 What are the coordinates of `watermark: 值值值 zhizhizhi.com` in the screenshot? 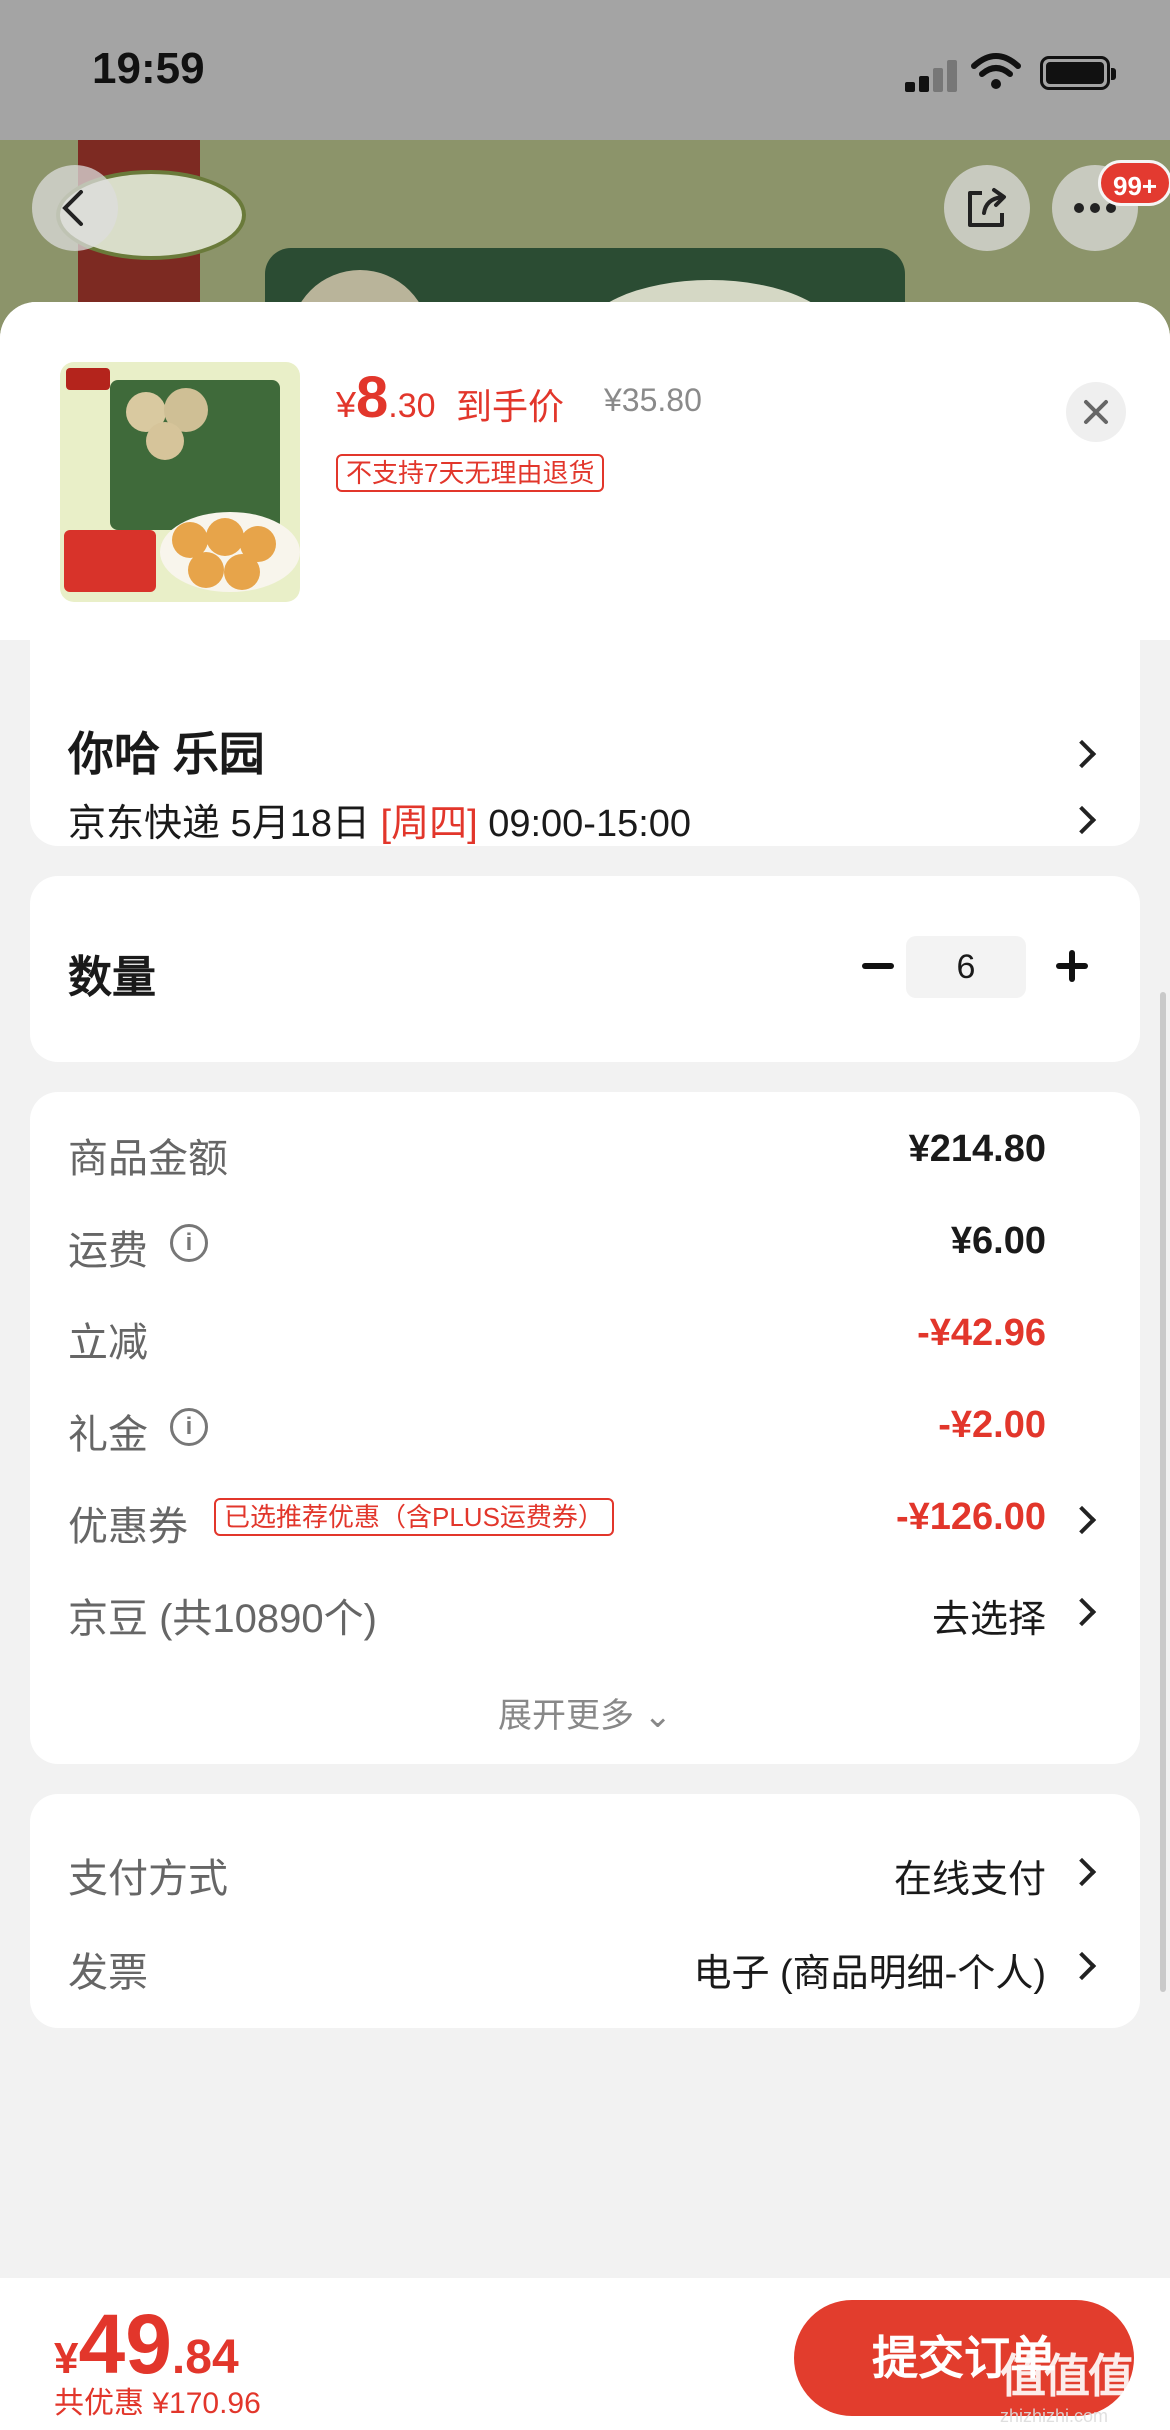 It's located at (1080, 2383).